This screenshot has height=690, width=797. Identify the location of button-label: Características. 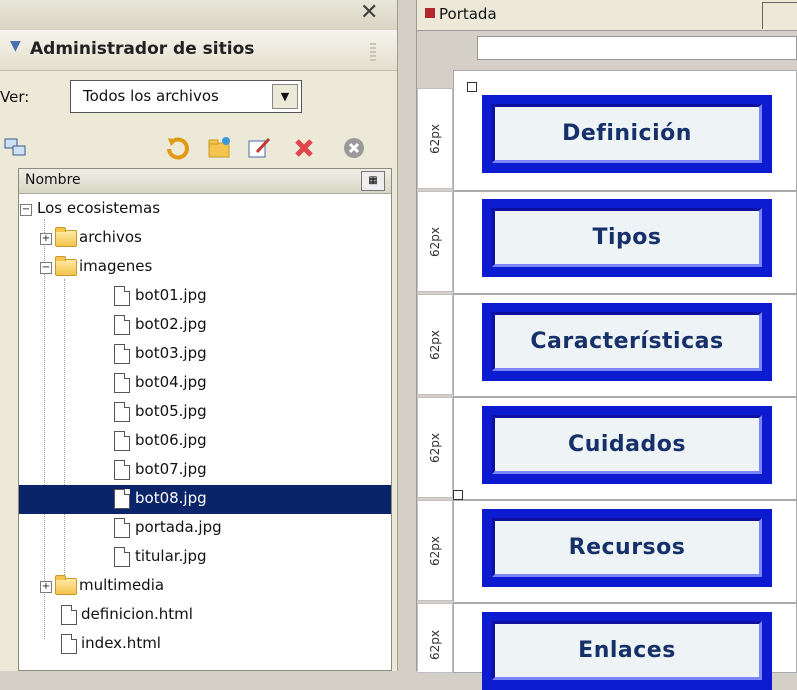
(627, 341).